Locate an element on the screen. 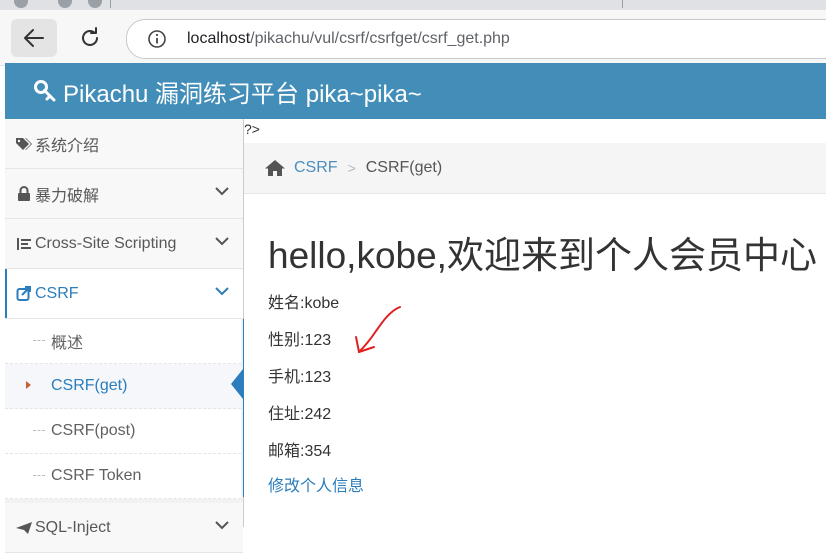  app-title: Pikachu 漏洞练习平台 pika~pika~ is located at coordinates (242, 91).